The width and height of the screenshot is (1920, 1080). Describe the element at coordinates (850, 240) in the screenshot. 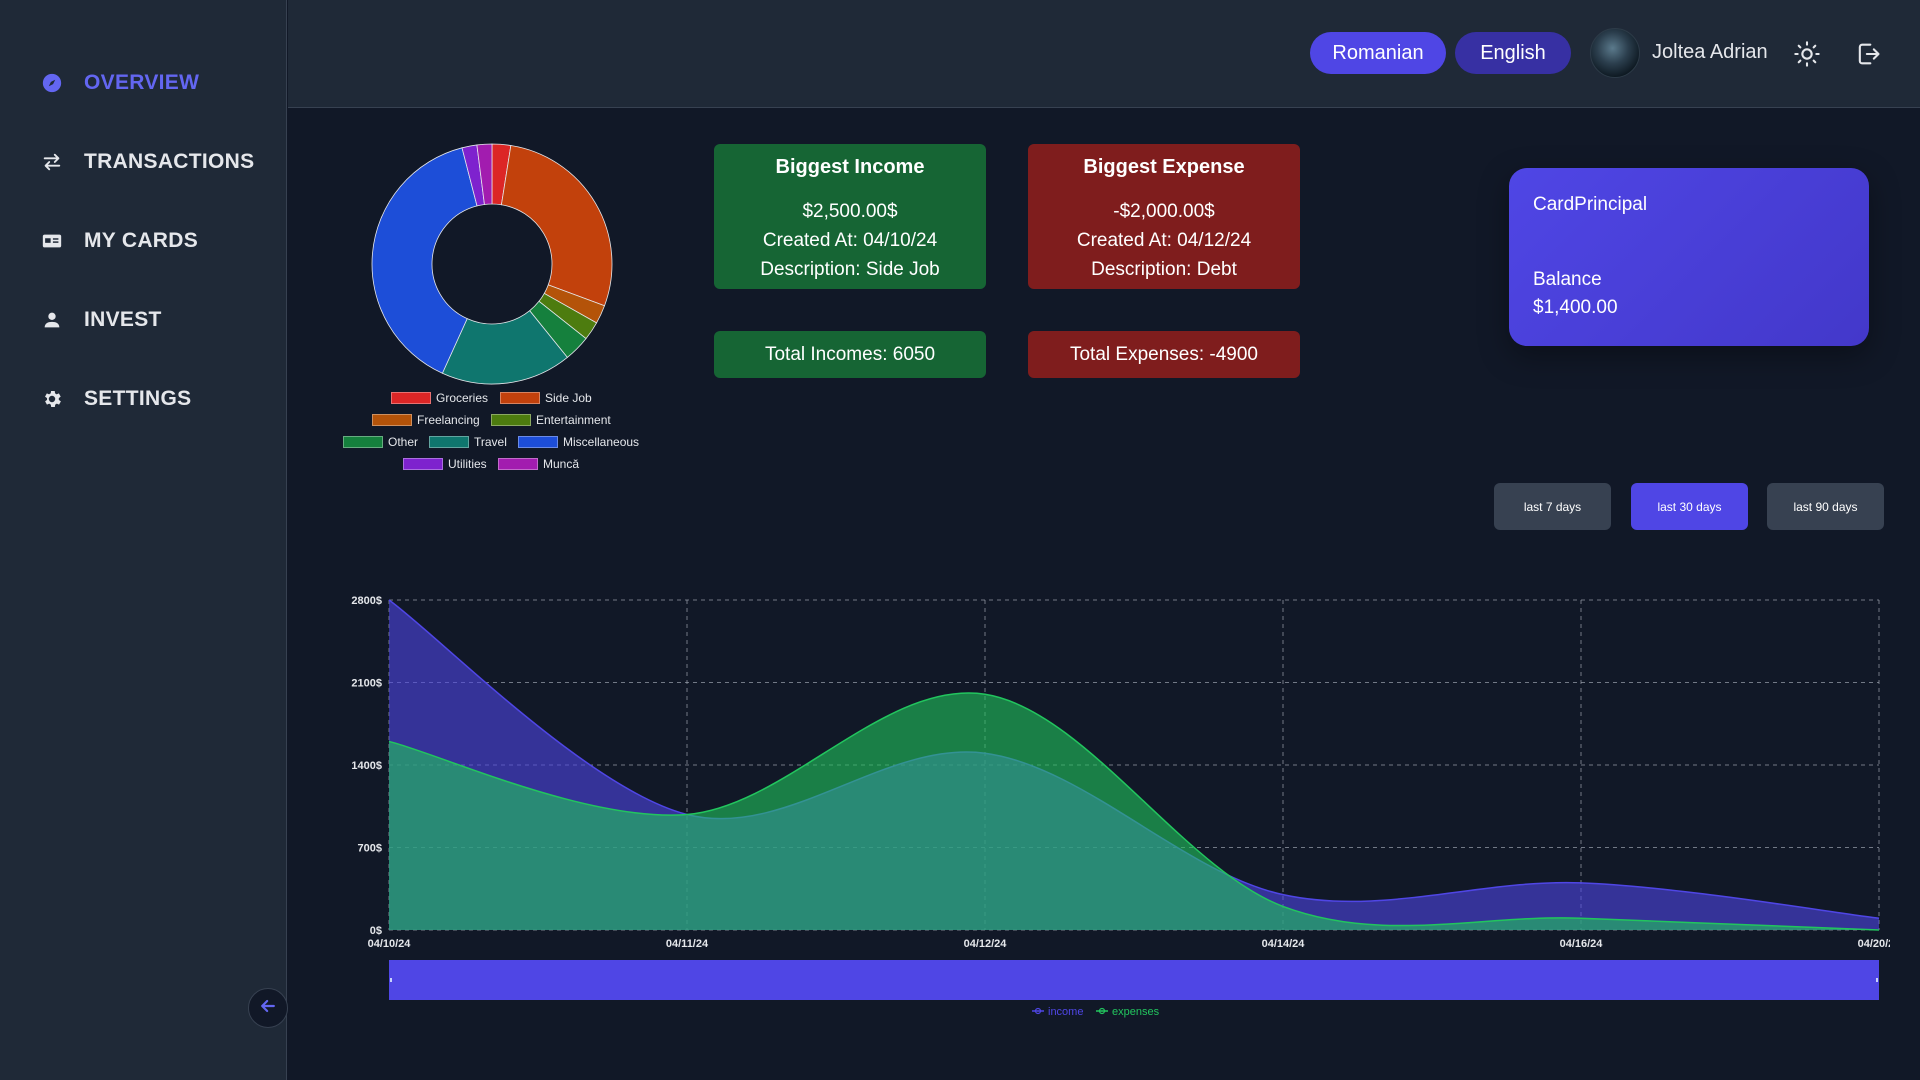

I see `biggest-income-date: Created At: 04/10/24` at that location.